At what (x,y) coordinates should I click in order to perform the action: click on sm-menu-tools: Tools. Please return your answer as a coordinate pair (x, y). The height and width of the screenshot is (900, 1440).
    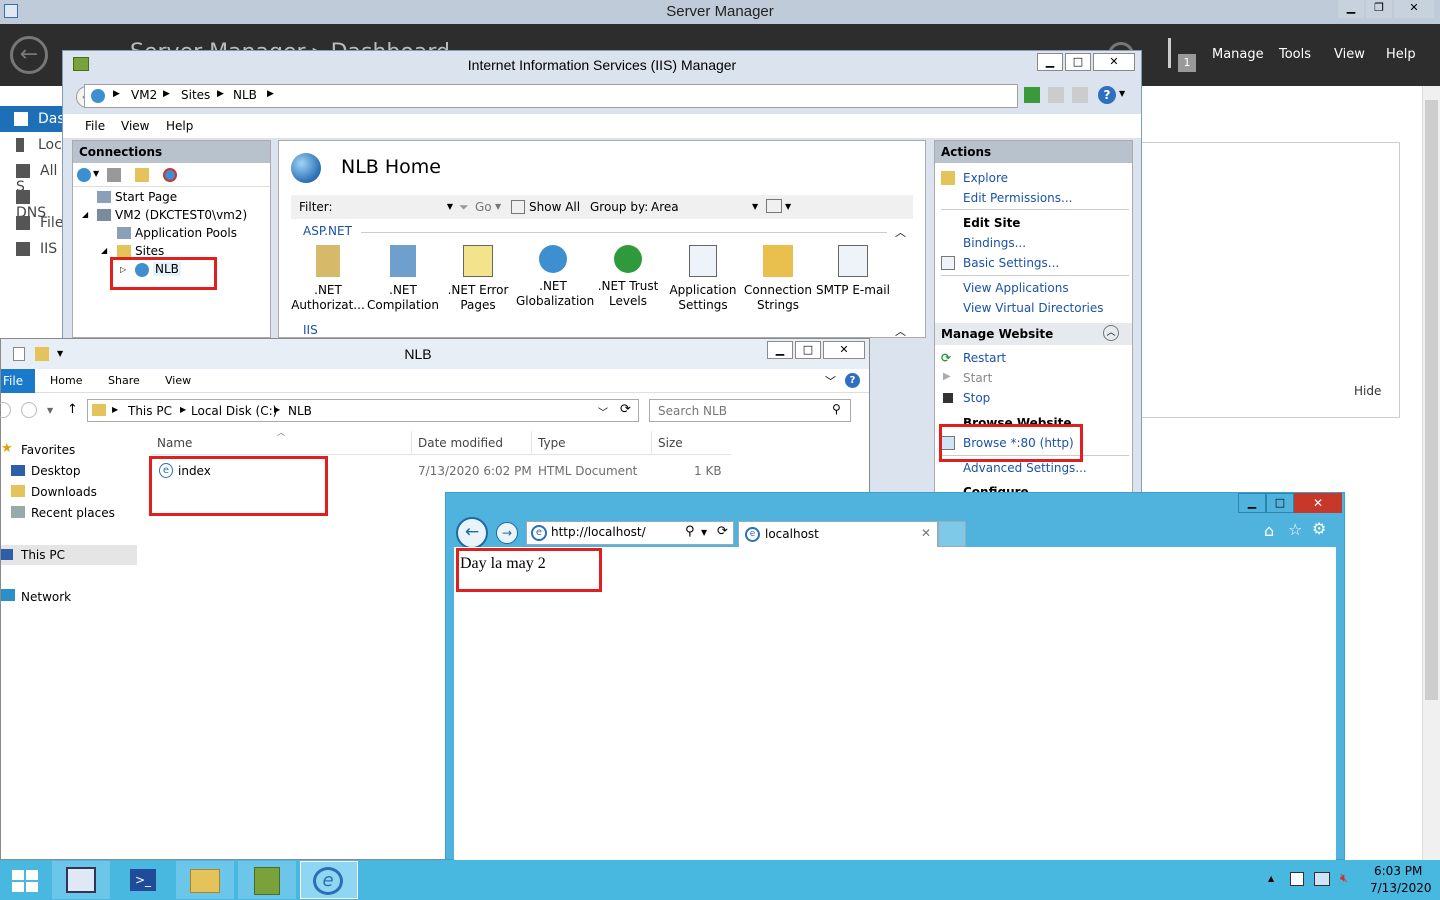
    Looking at the image, I should click on (1295, 54).